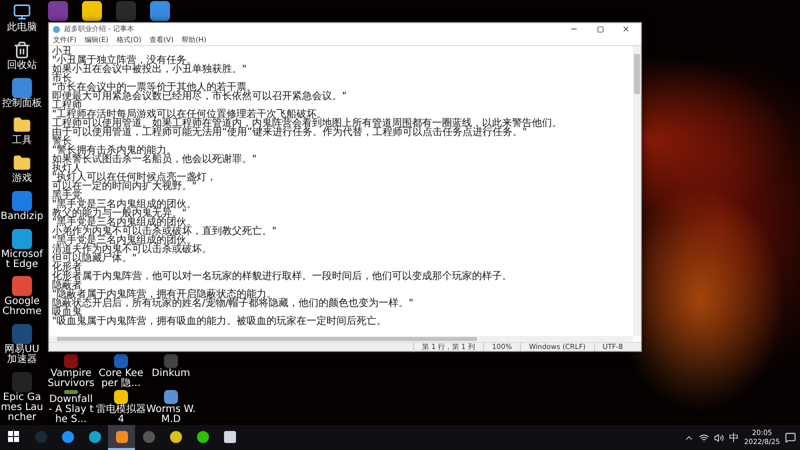 This screenshot has width=800, height=450. I want to click on computer-icon, so click(22, 12).